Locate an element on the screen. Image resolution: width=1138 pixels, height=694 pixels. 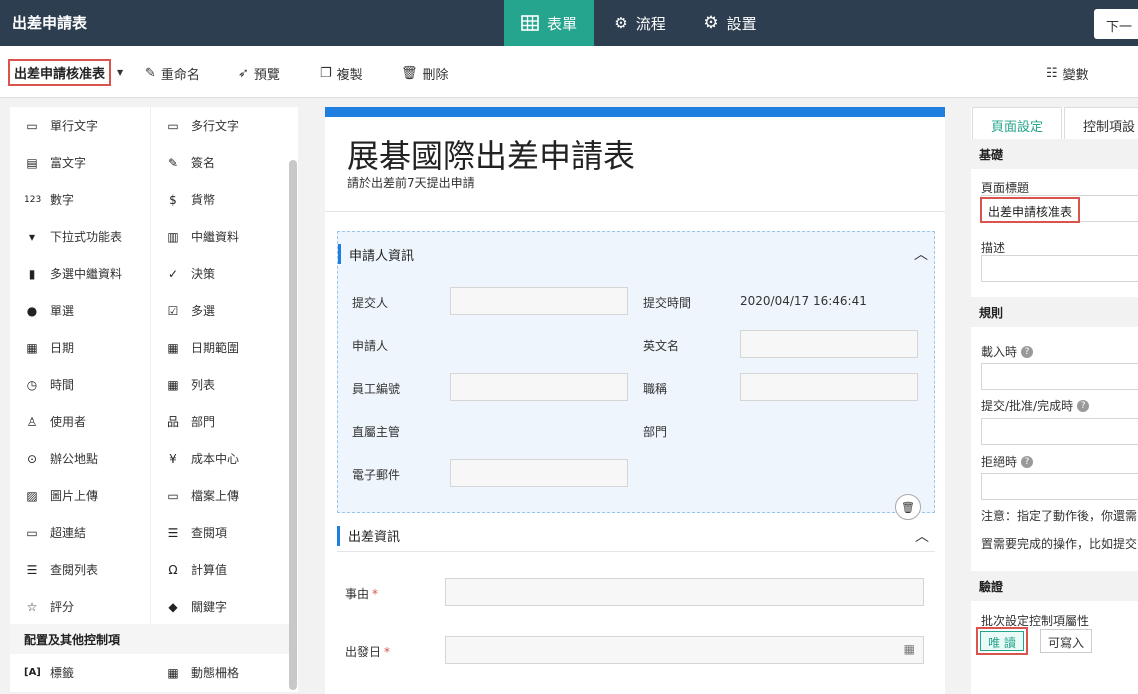
next-button: 下一 is located at coordinates (1116, 24).